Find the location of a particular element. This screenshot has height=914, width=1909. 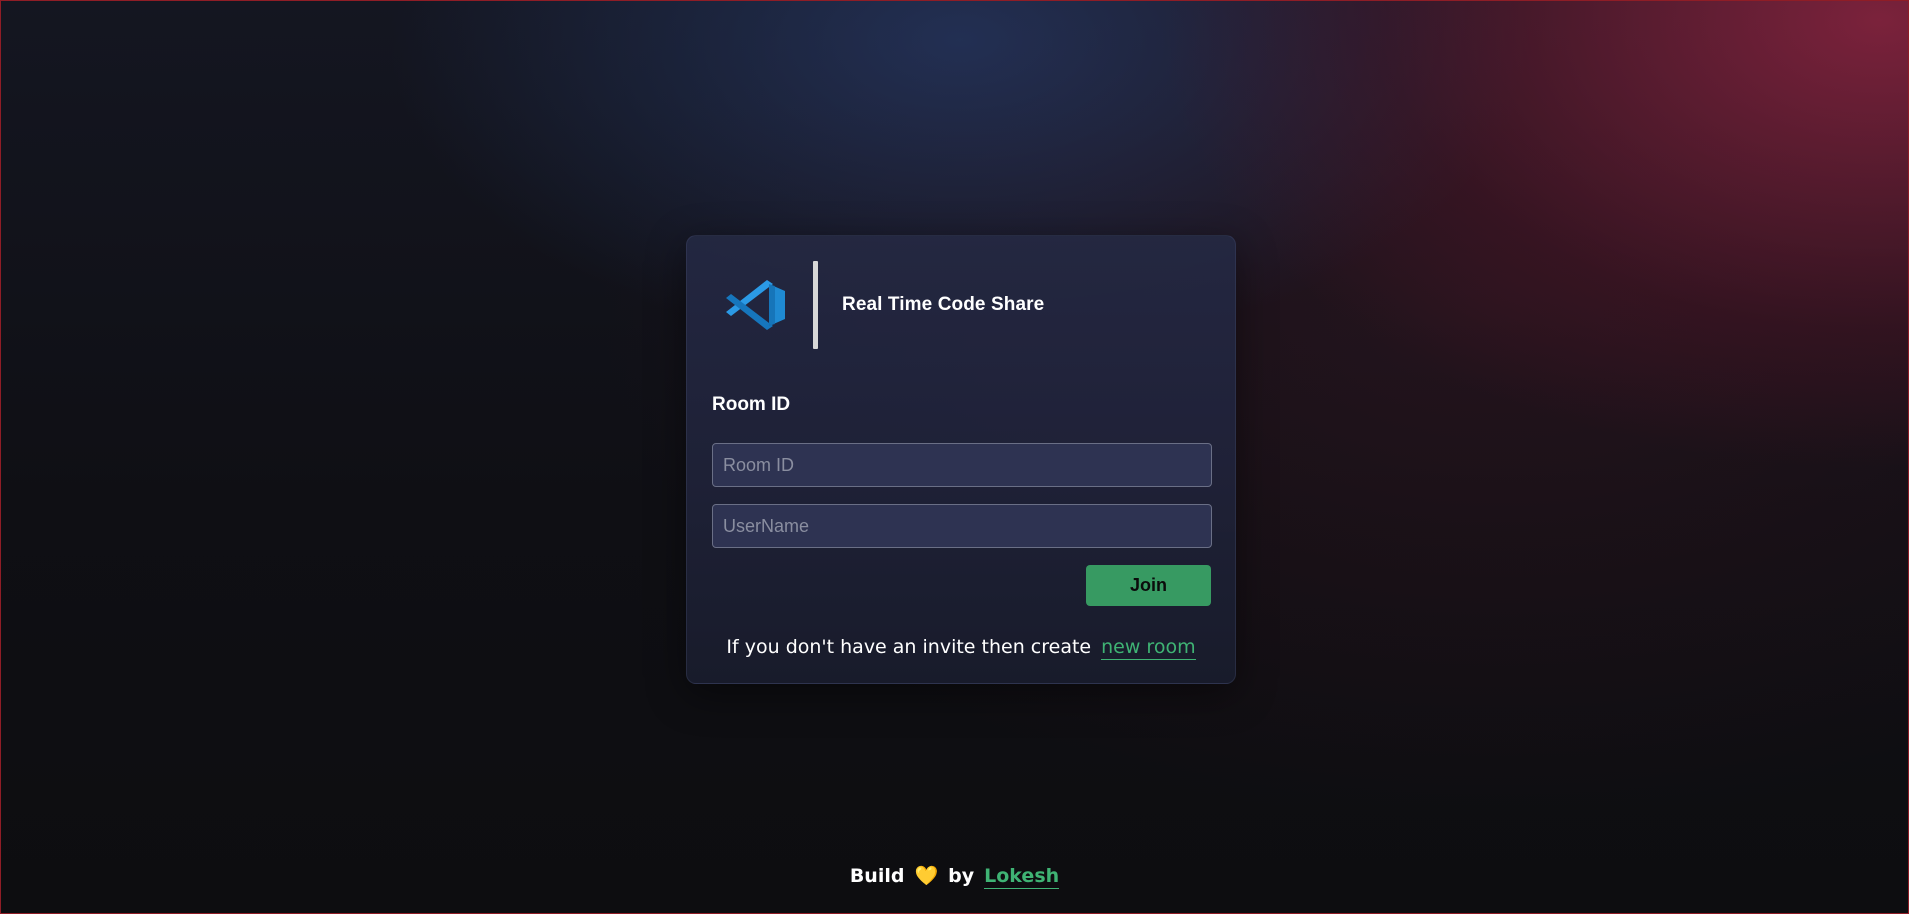

invite-text: If you don't have an invite then create is located at coordinates (909, 647).